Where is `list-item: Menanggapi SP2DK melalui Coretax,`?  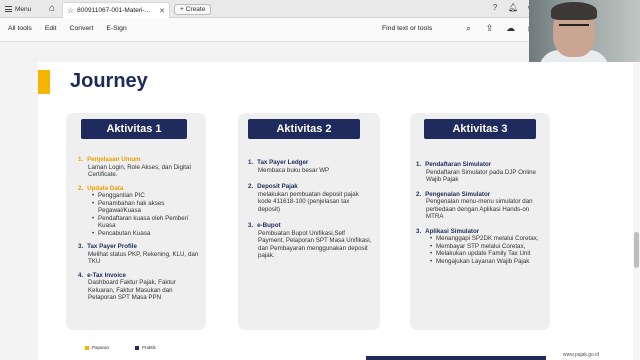 list-item: Menanggapi SP2DK melalui Coretax, is located at coordinates (488, 239).